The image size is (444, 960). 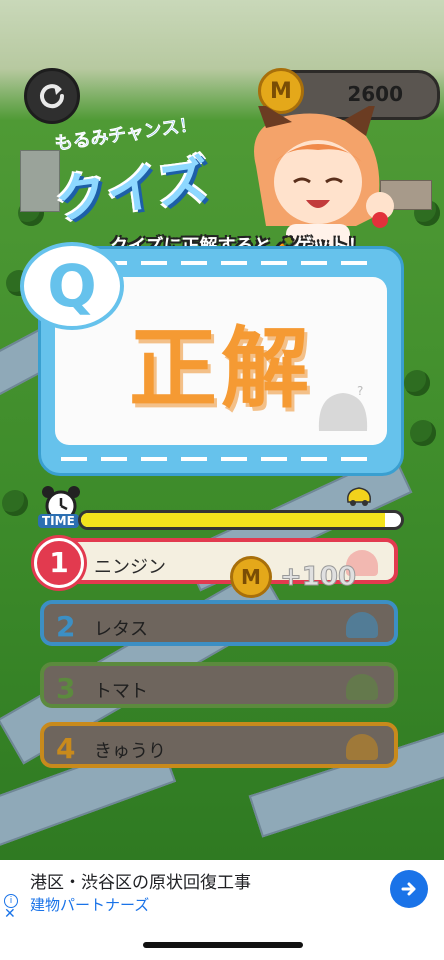 I want to click on reward-coin-icon: M, so click(x=251, y=577).